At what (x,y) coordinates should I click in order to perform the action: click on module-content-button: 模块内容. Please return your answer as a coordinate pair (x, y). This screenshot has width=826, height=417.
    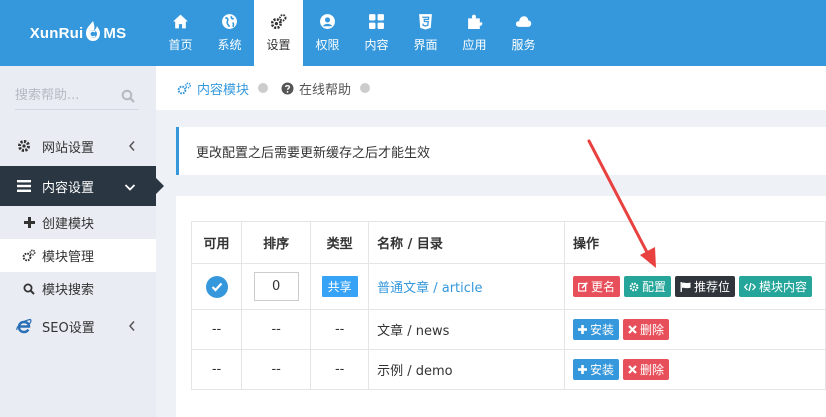
    Looking at the image, I should click on (776, 286).